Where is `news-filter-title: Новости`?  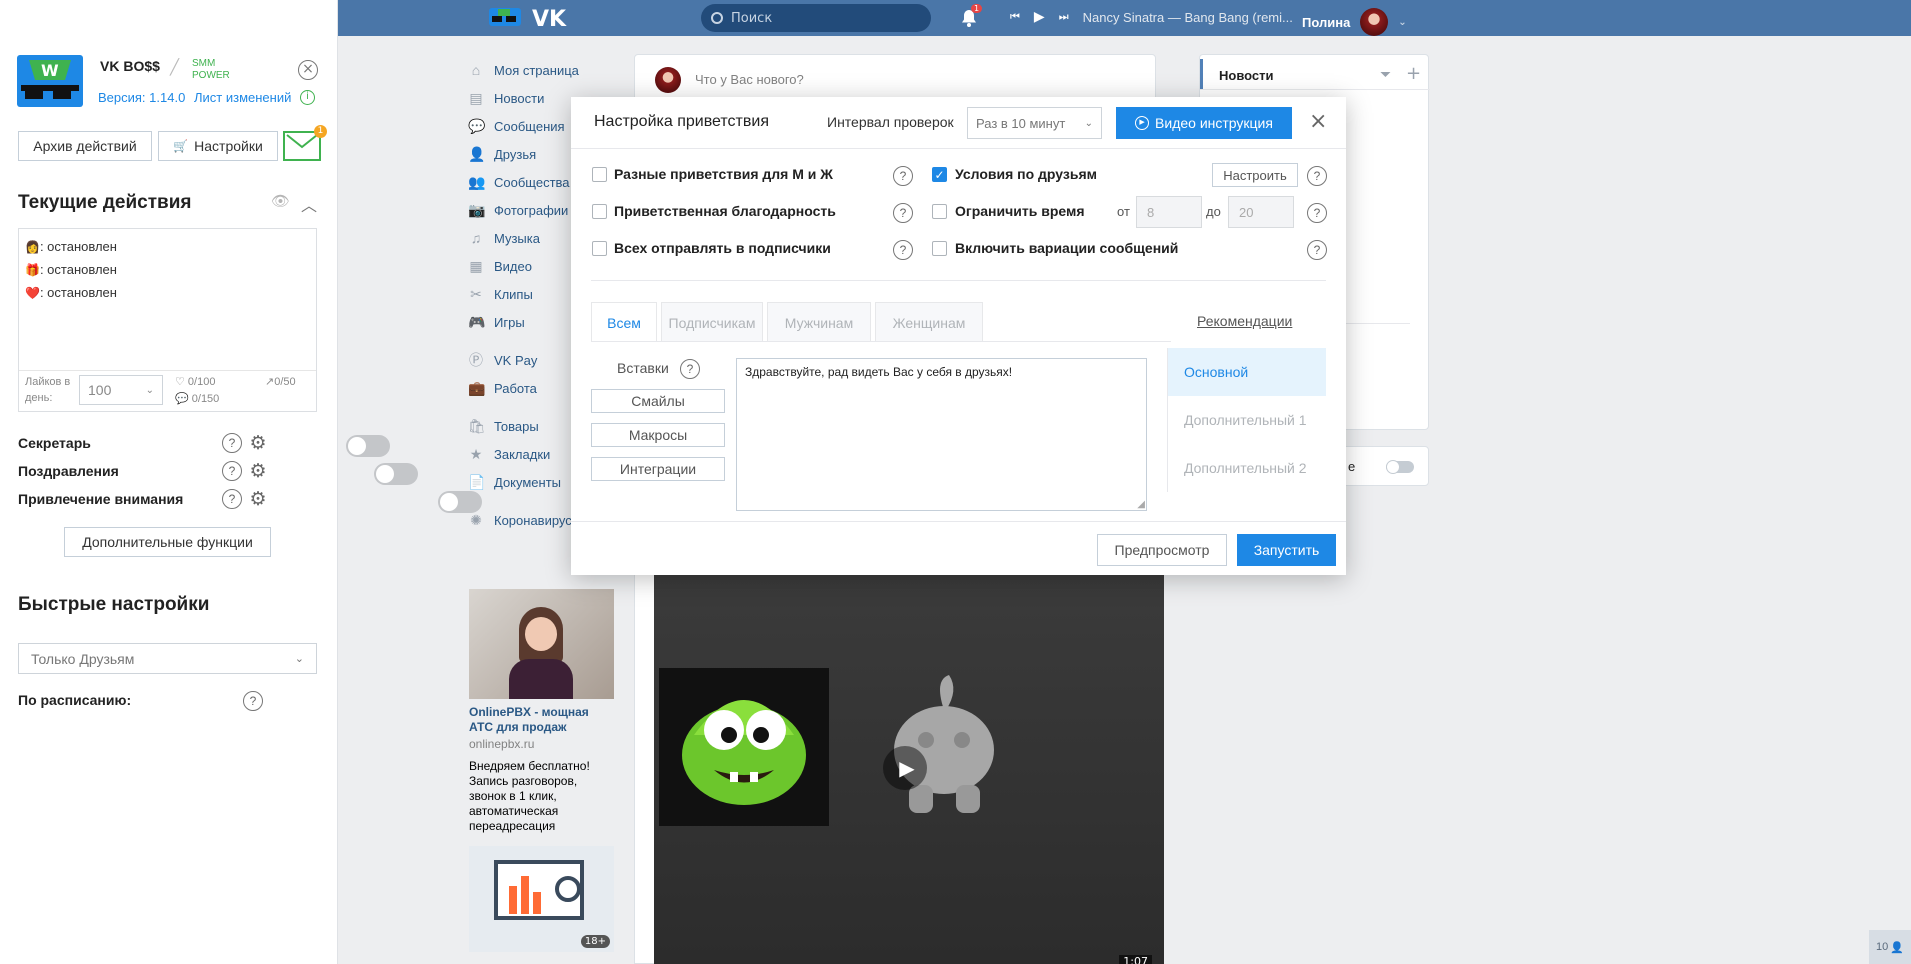 news-filter-title: Новости is located at coordinates (1246, 75).